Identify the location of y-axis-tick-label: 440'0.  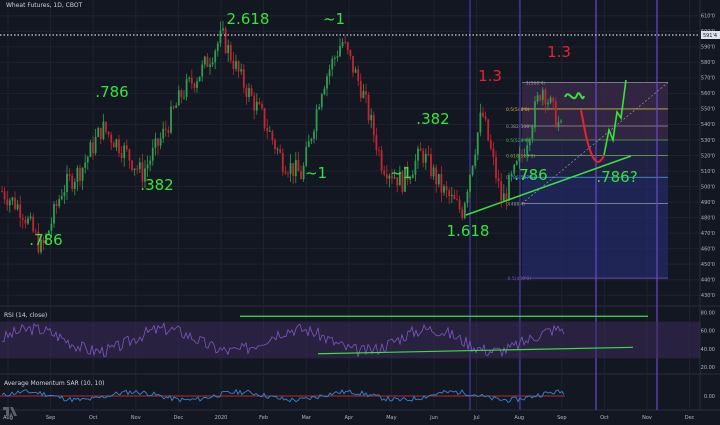
(708, 281).